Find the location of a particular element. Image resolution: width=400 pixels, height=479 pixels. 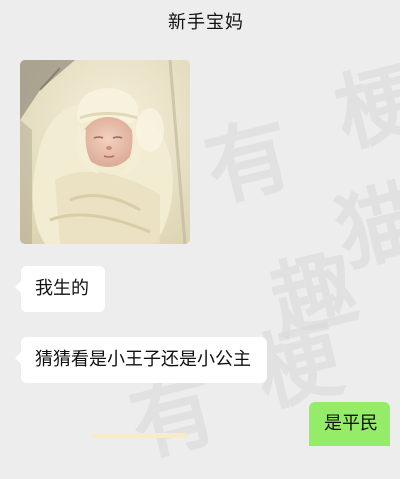

incoming-message: 猜猜看是小王子还是小公主 is located at coordinates (141, 360).